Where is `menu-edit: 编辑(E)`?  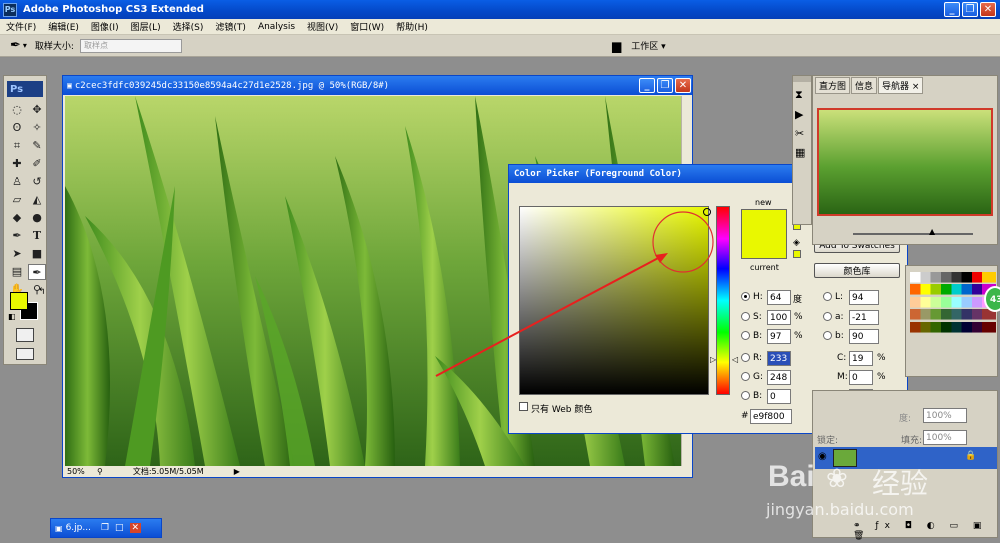 menu-edit: 编辑(E) is located at coordinates (63, 26).